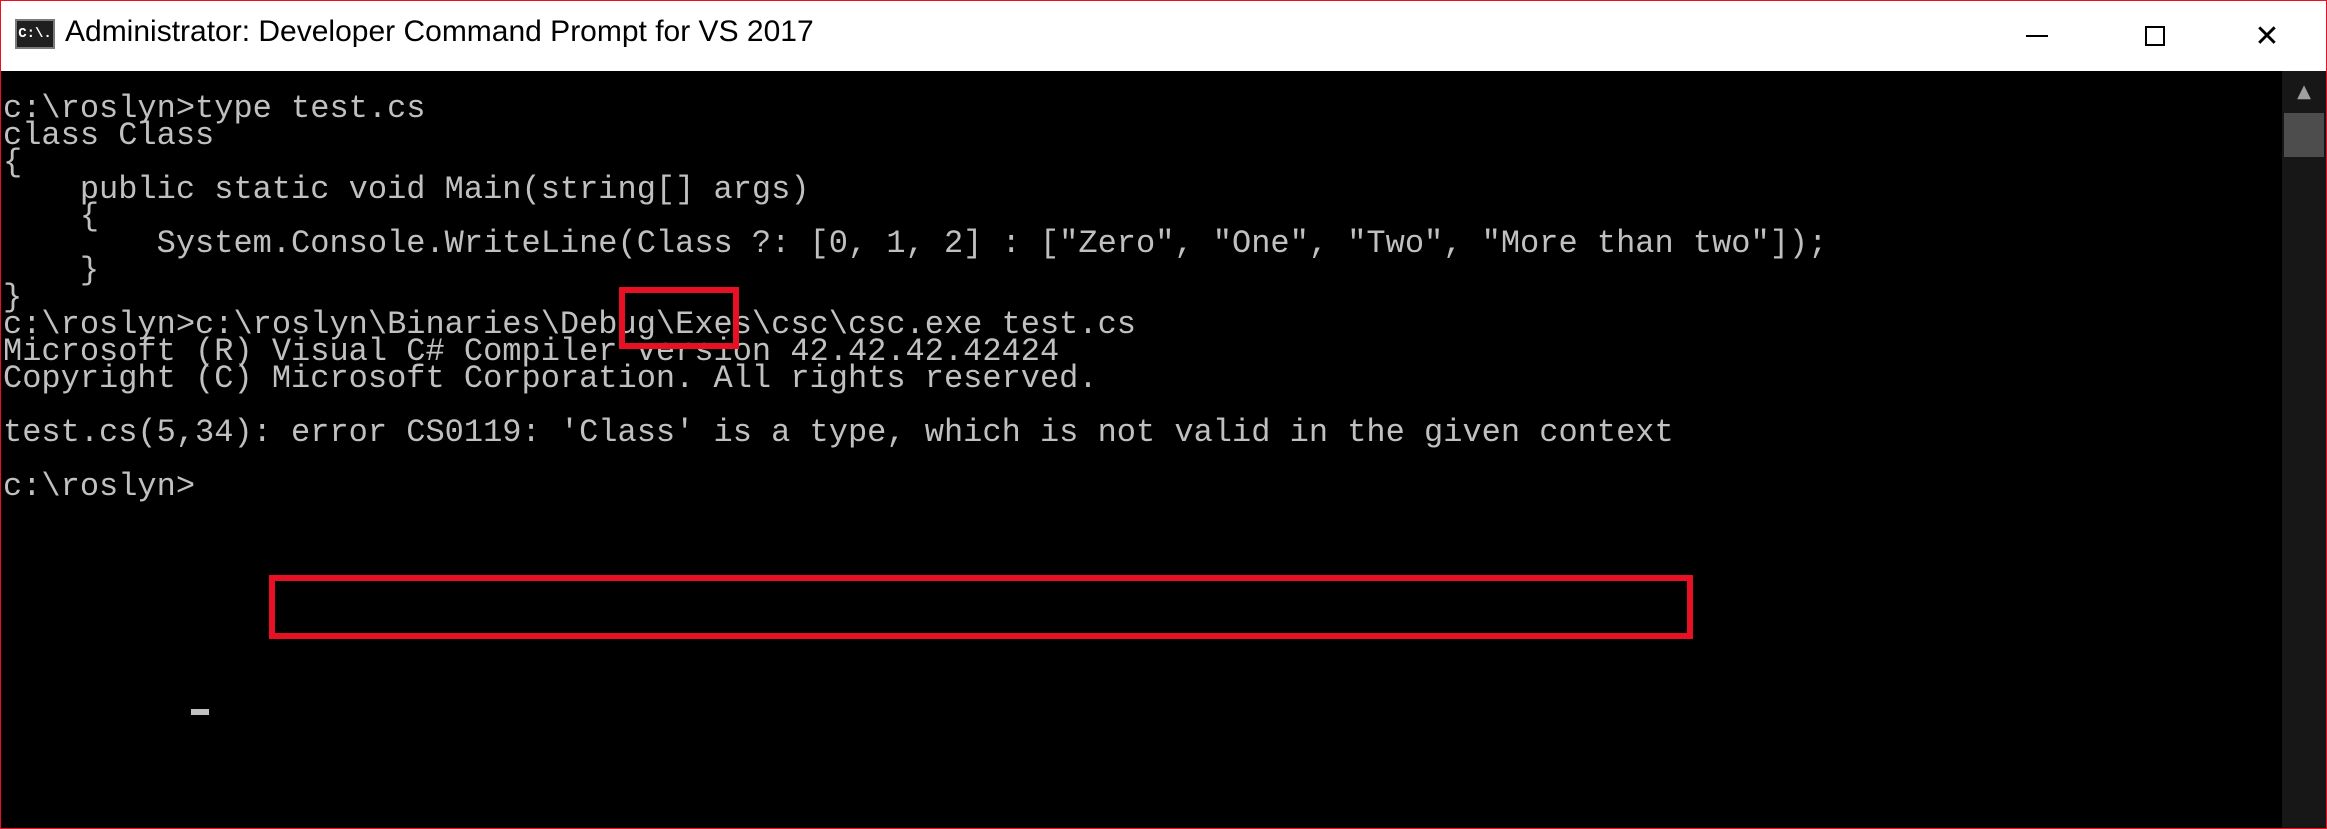  What do you see at coordinates (99, 486) in the screenshot?
I see `console-line: c:\roslyn>` at bounding box center [99, 486].